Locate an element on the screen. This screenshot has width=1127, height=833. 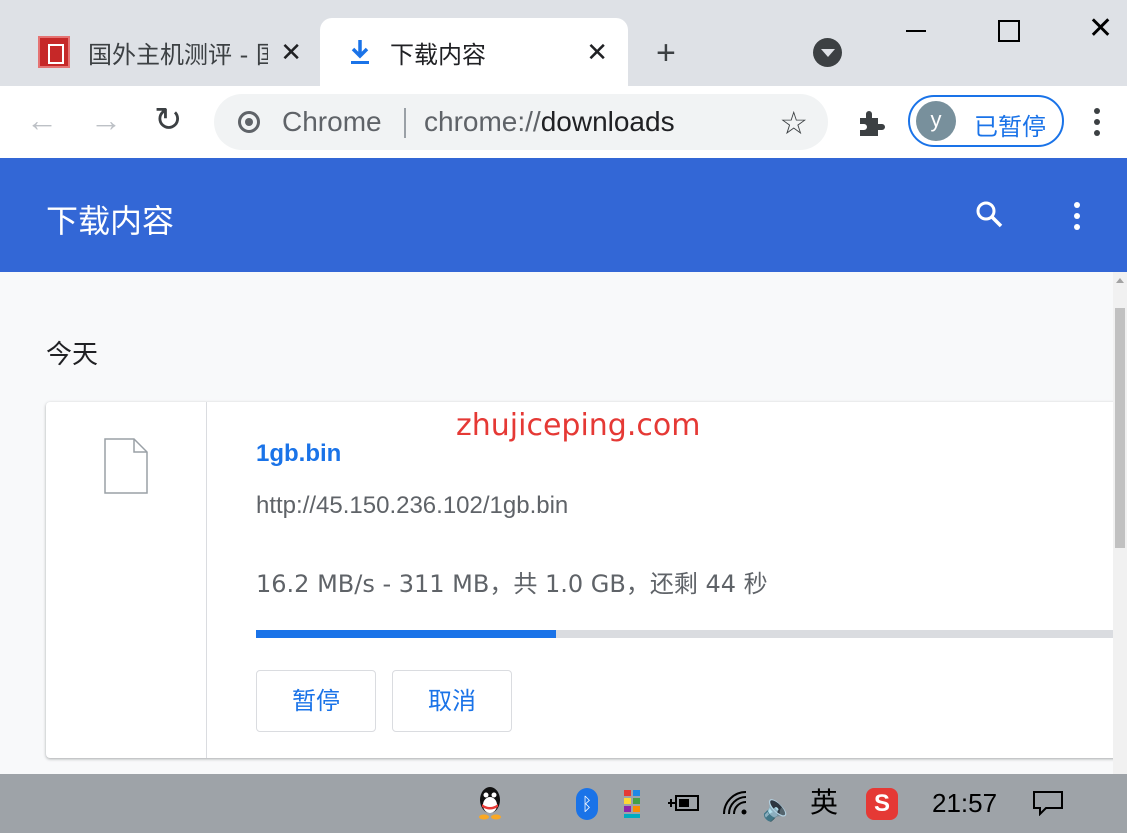
system-clock: 21:57 is located at coordinates (964, 803).